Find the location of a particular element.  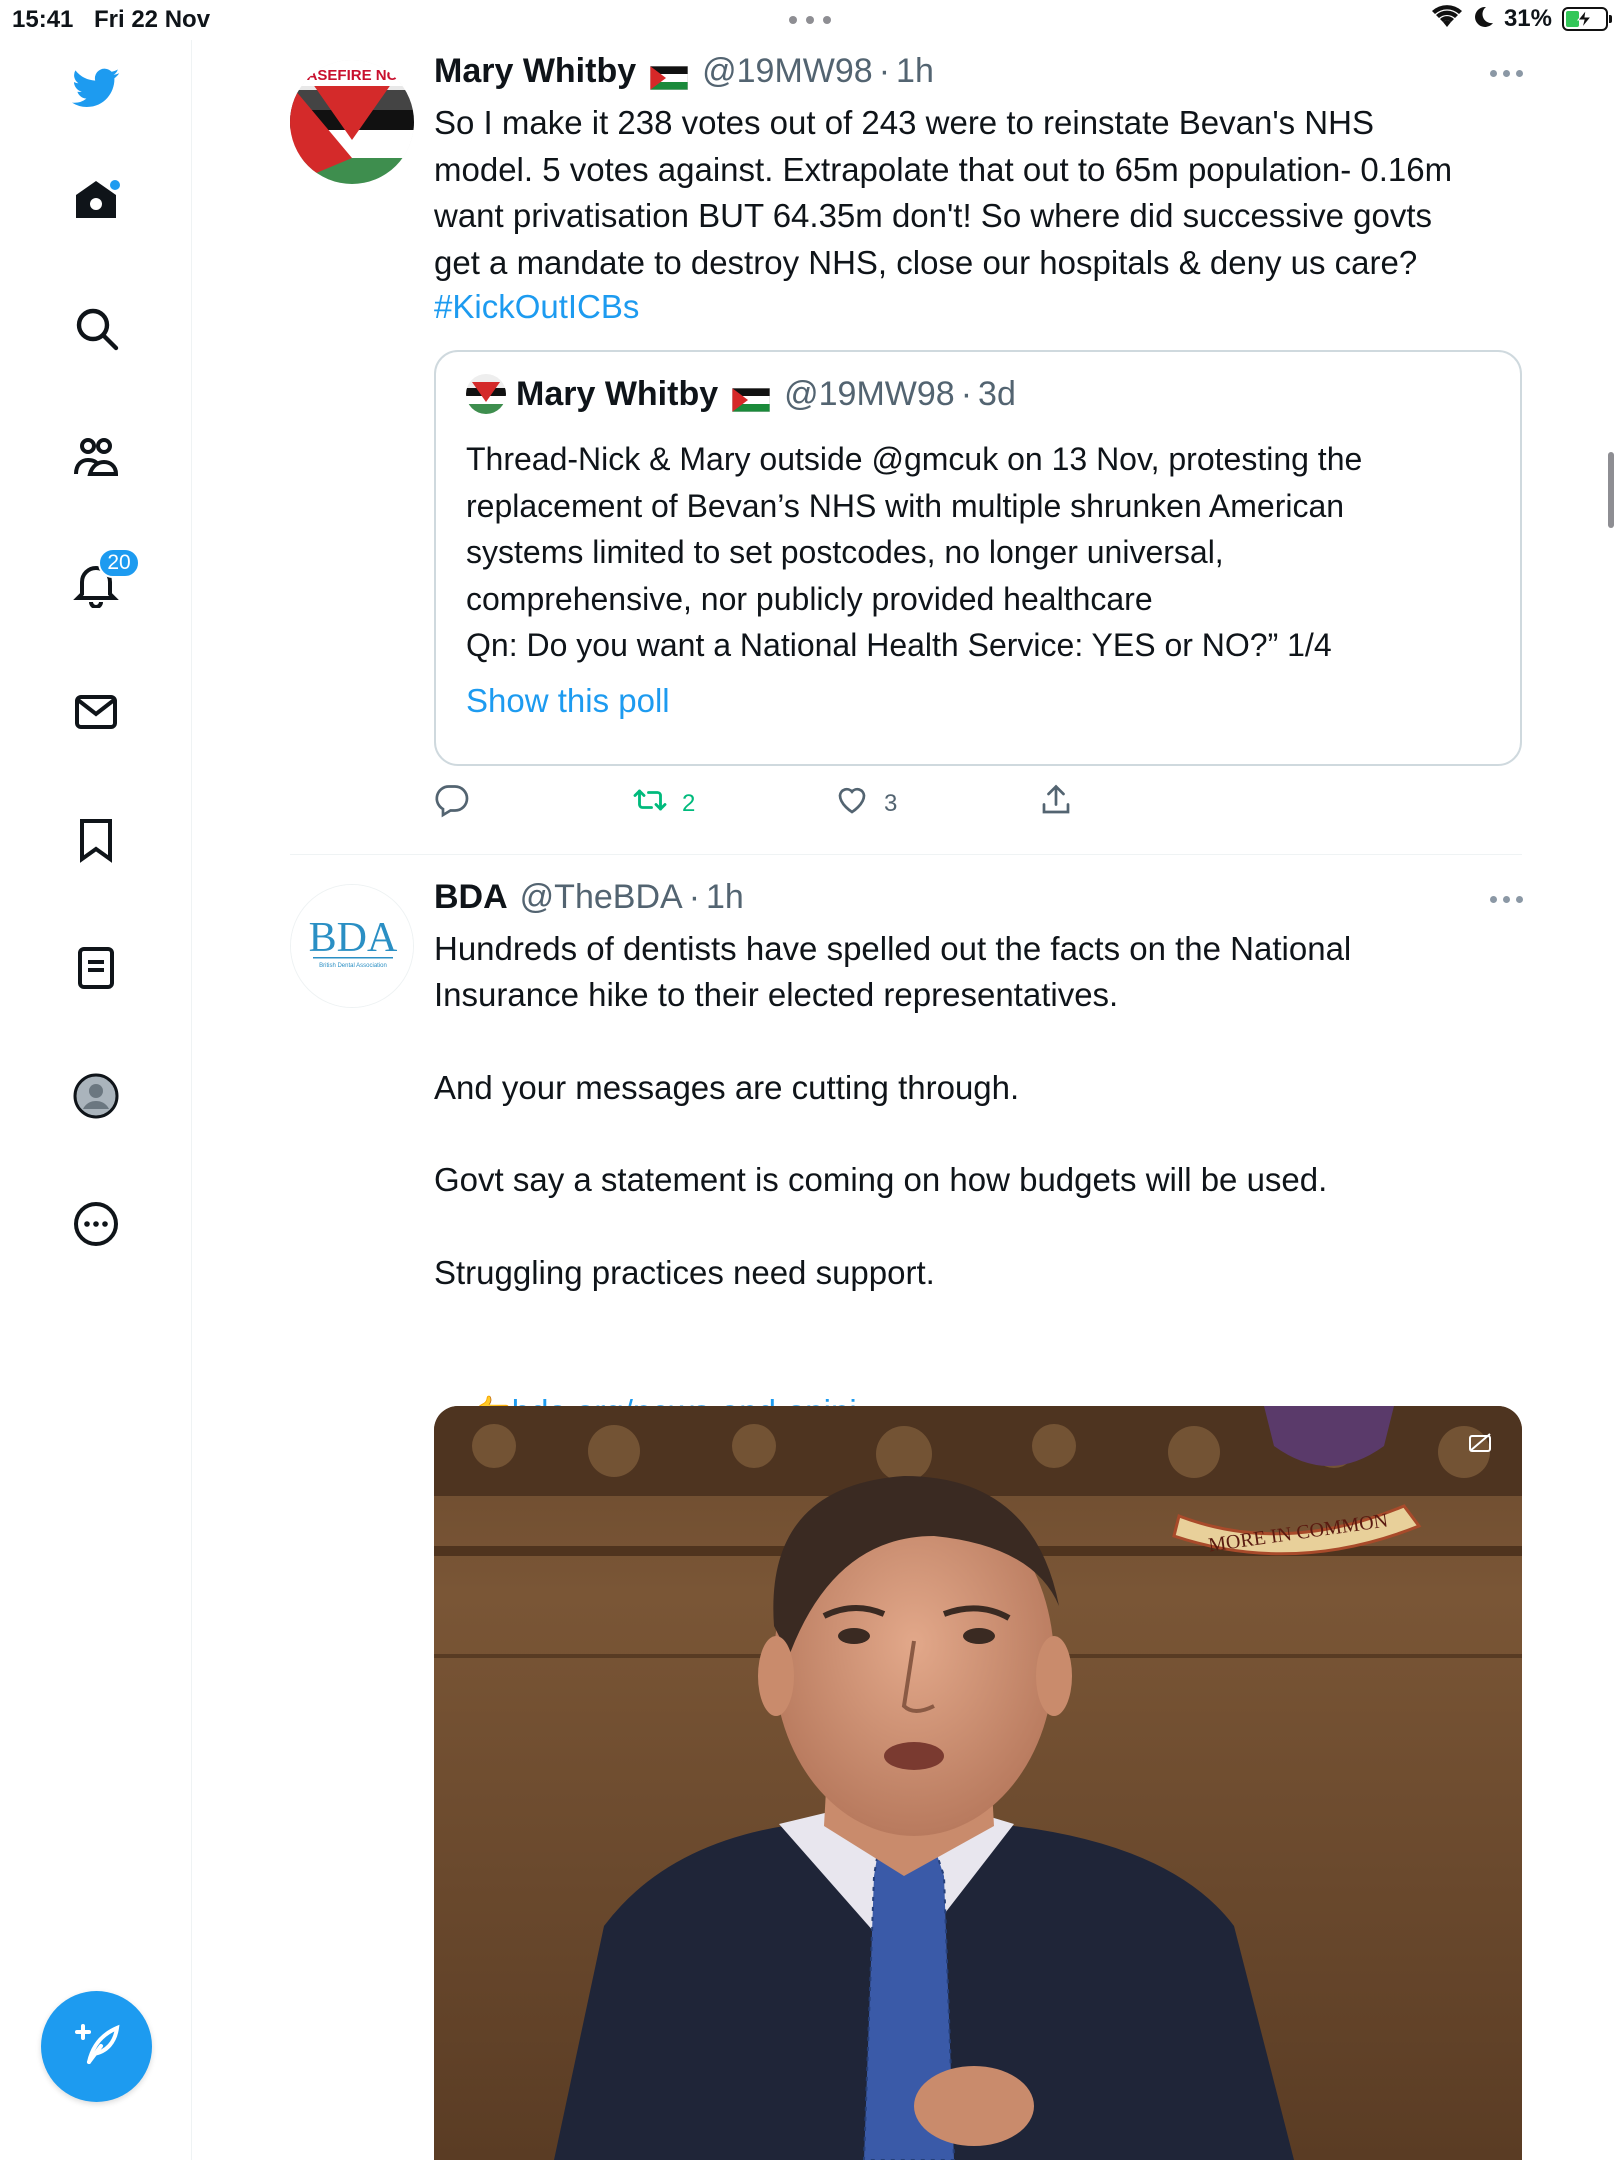

share-button is located at coordinates (1056, 803).